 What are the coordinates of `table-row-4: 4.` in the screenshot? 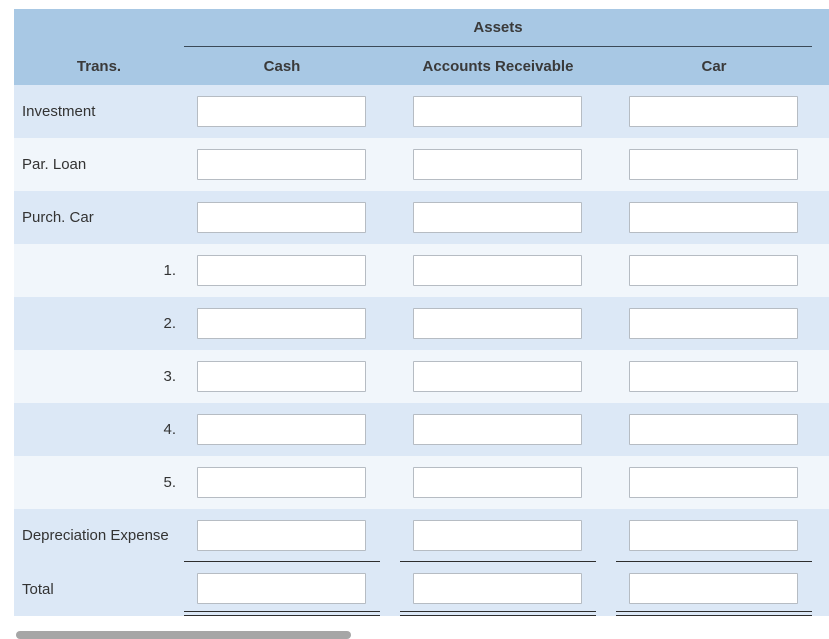 It's located at (421, 429).